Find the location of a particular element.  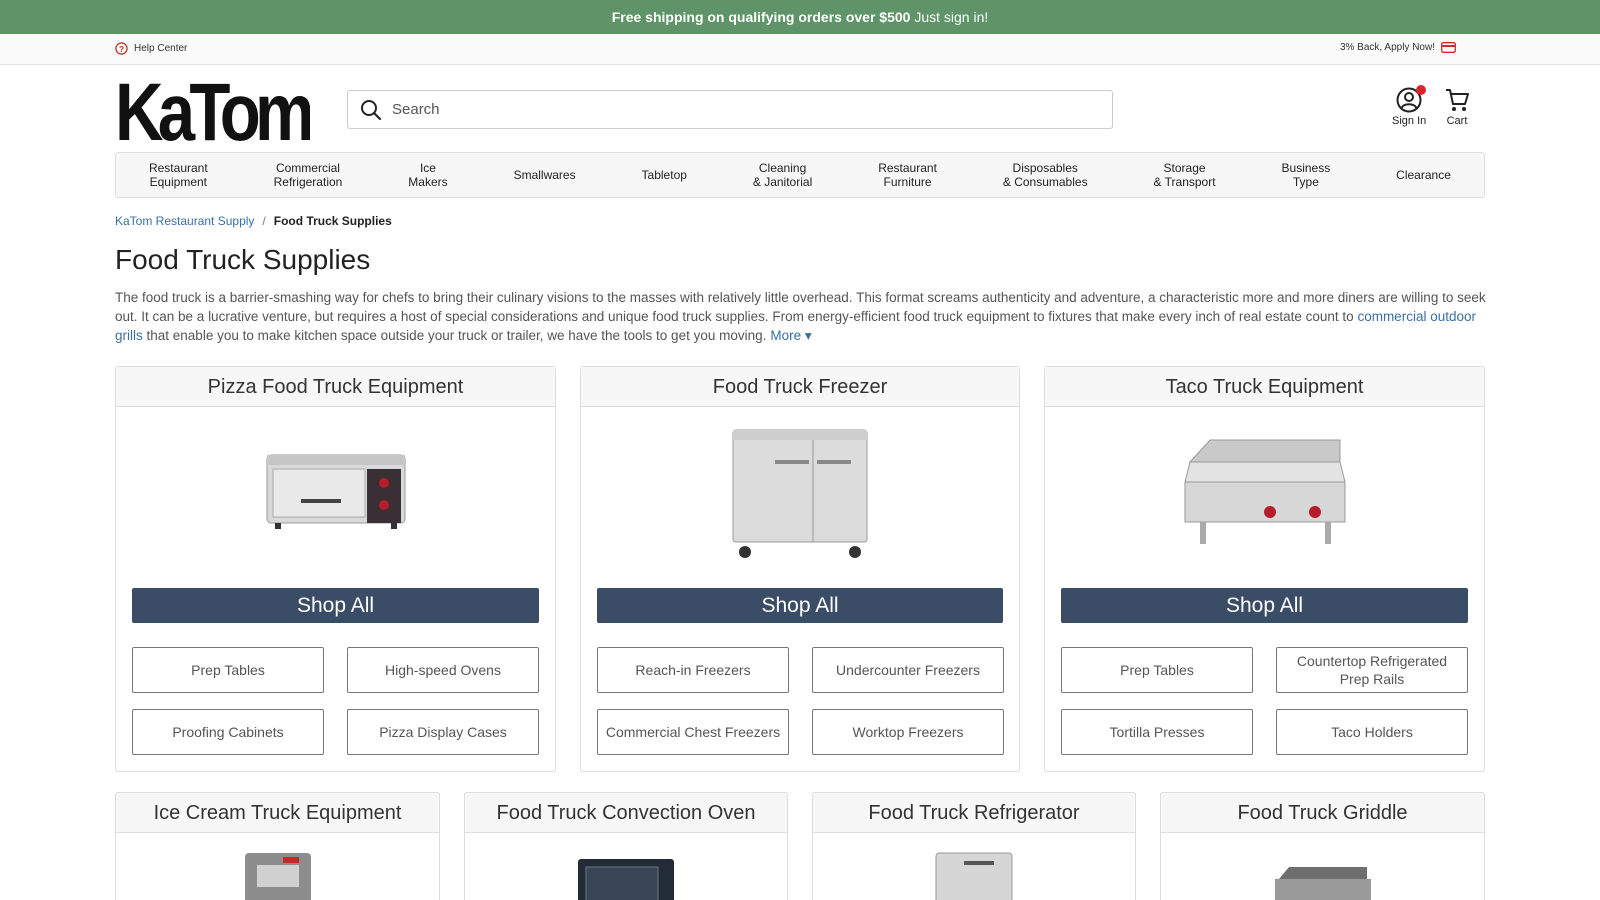

nav-item: Restaurant Equipment is located at coordinates (178, 175).